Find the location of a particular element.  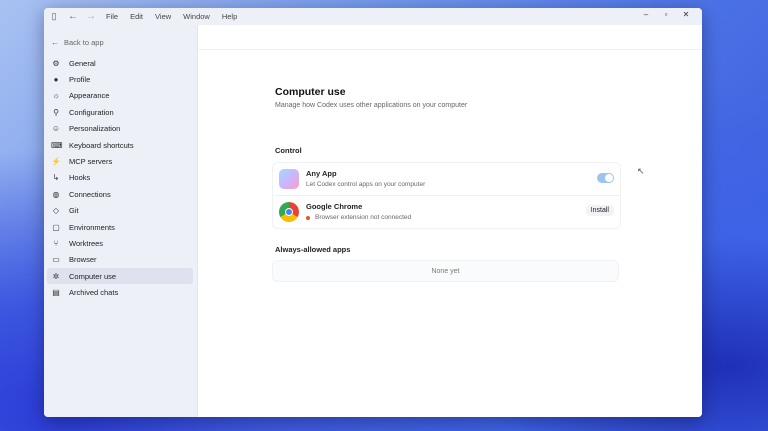

chrome-desc-text: Browser extension not connected is located at coordinates (363, 217).